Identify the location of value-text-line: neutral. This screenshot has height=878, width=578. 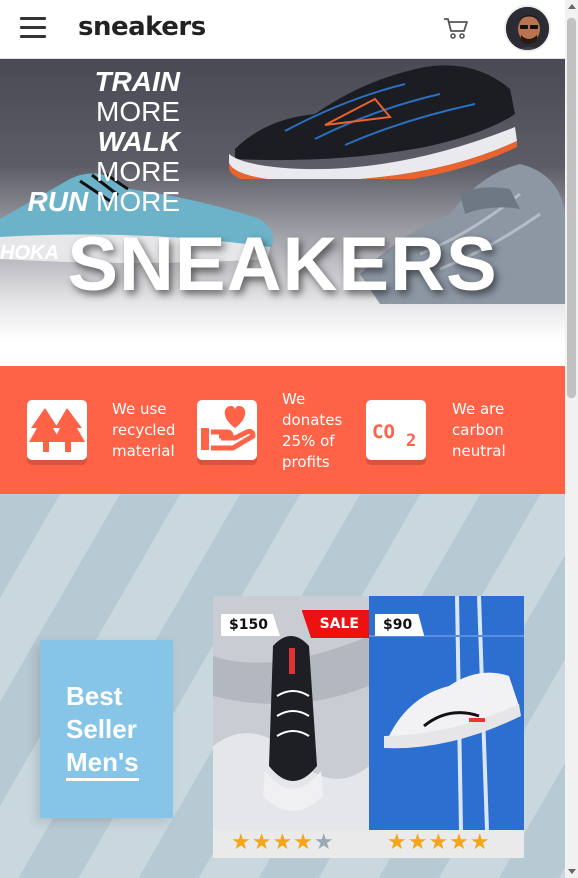
(479, 451).